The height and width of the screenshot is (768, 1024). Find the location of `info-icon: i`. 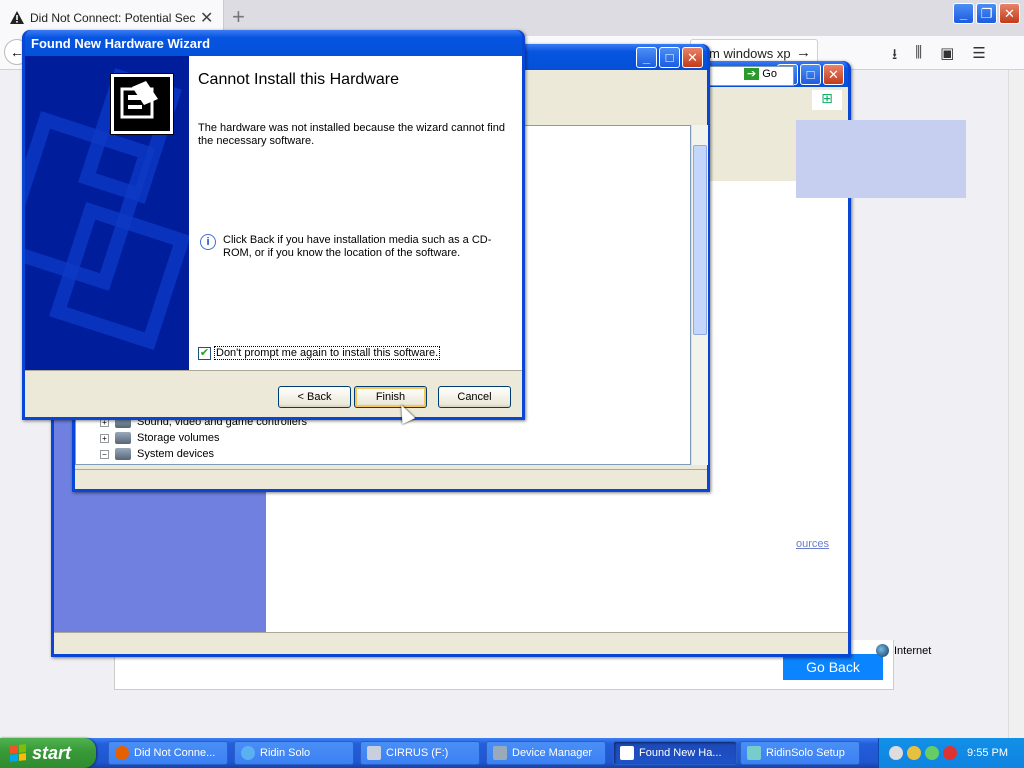

info-icon: i is located at coordinates (208, 242).